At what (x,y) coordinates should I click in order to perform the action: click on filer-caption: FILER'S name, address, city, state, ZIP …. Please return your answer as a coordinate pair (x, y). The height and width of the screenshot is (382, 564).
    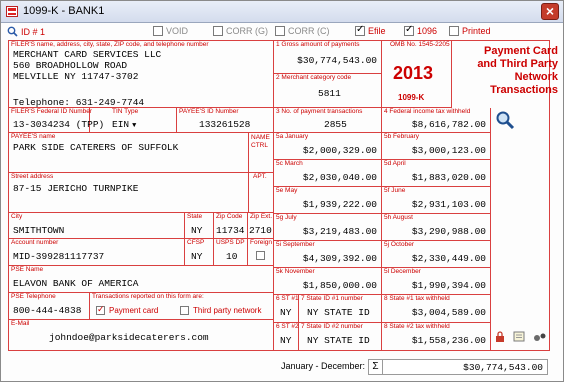
    Looking at the image, I should click on (110, 44).